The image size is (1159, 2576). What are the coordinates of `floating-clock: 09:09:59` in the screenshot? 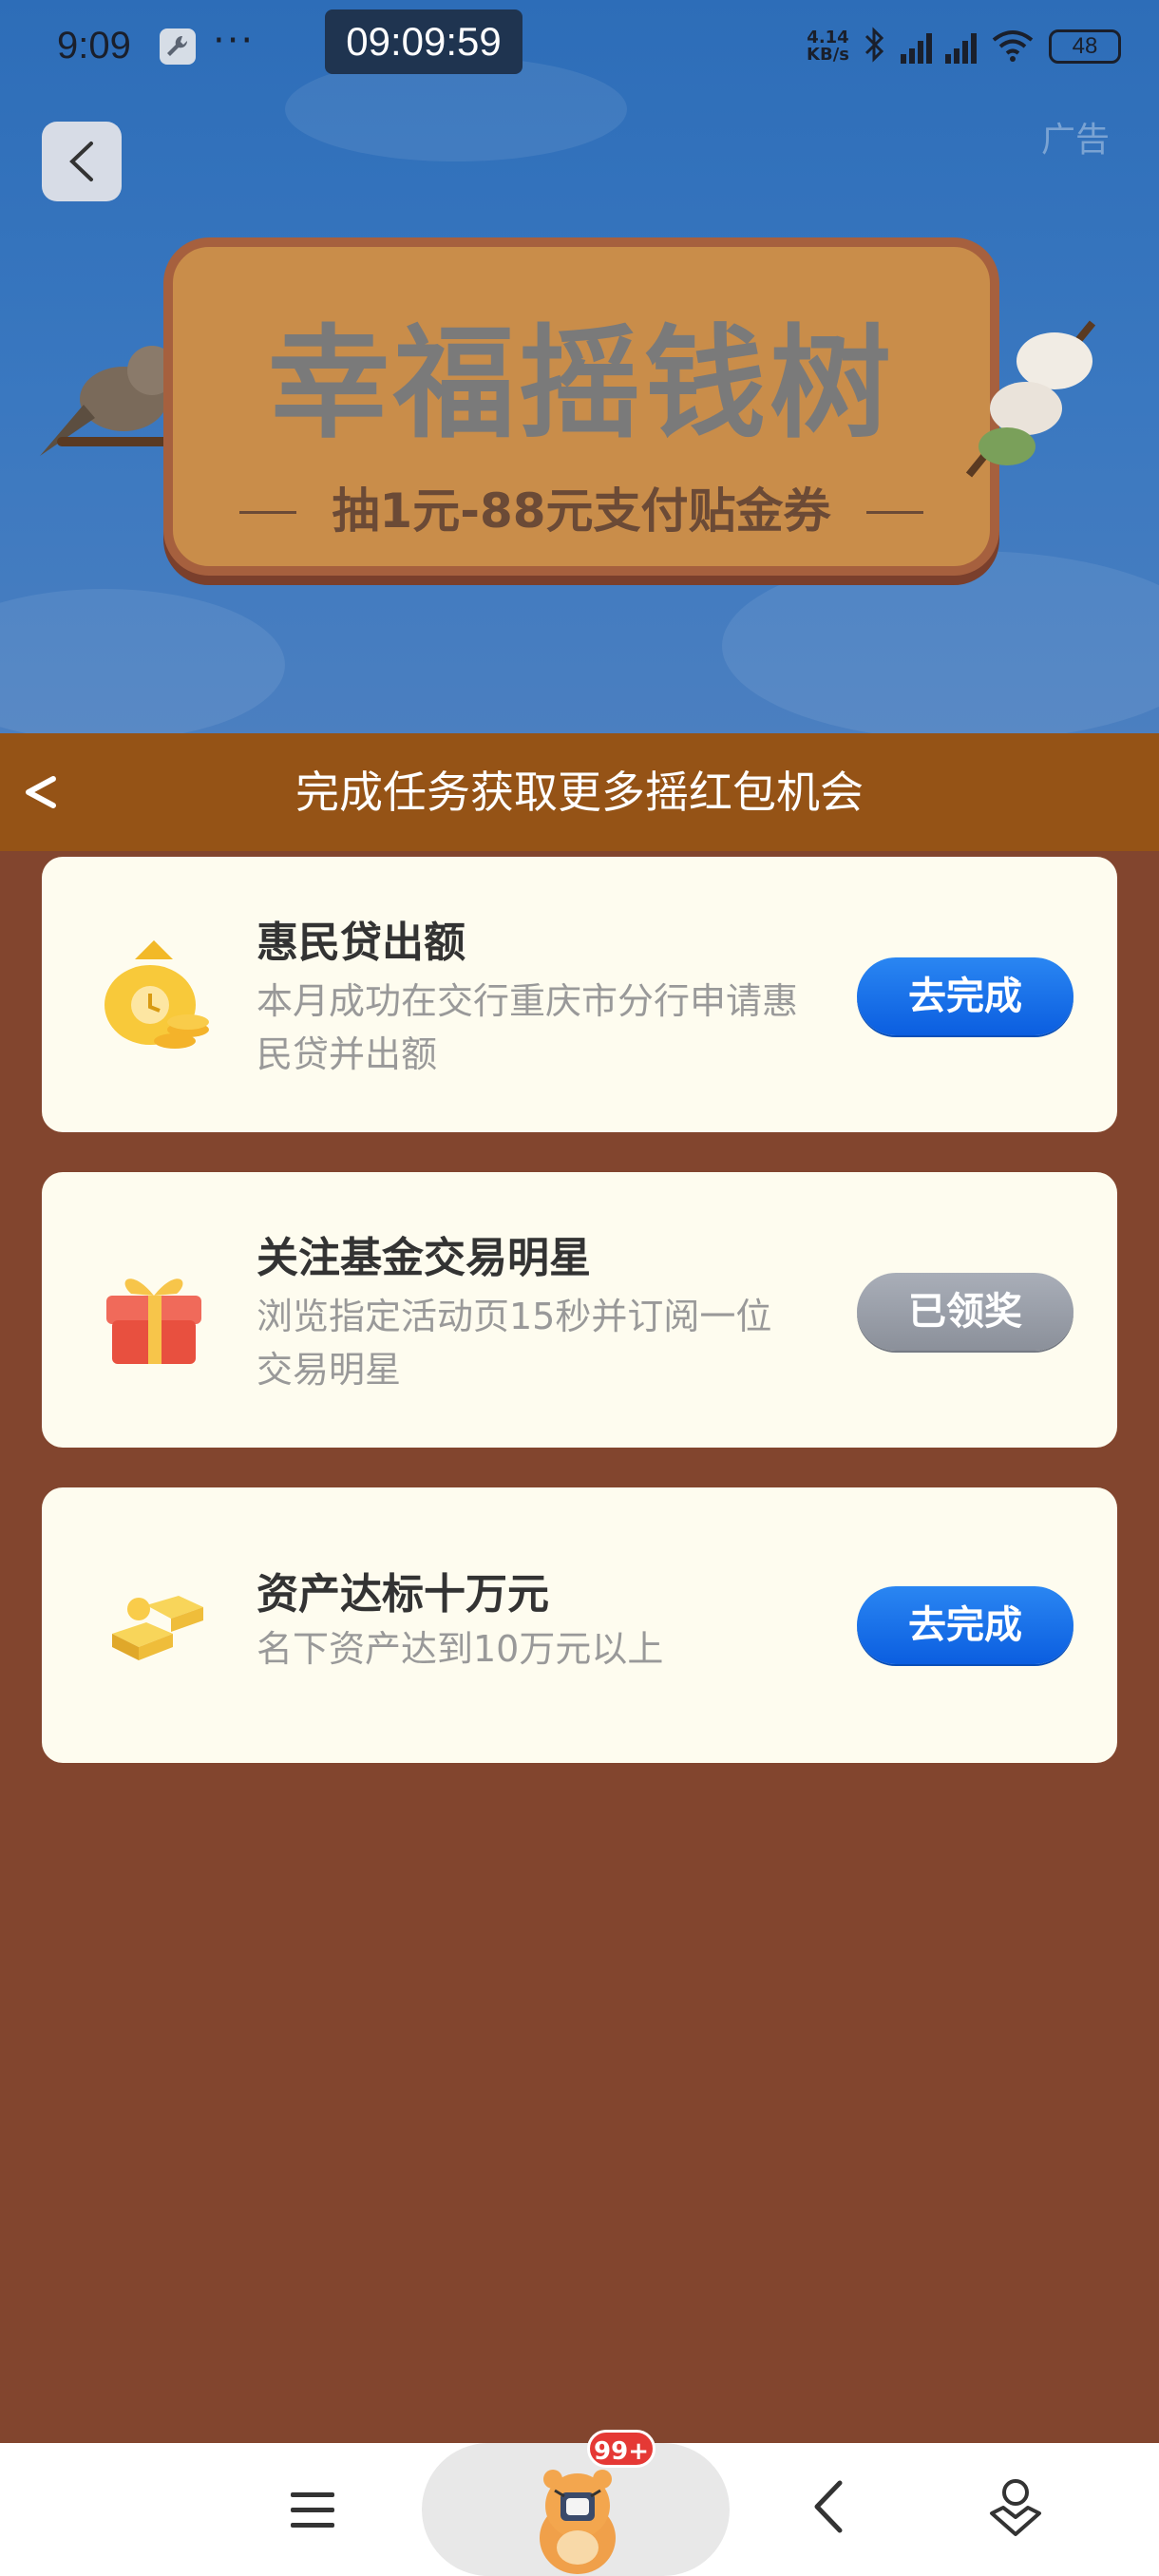 It's located at (423, 41).